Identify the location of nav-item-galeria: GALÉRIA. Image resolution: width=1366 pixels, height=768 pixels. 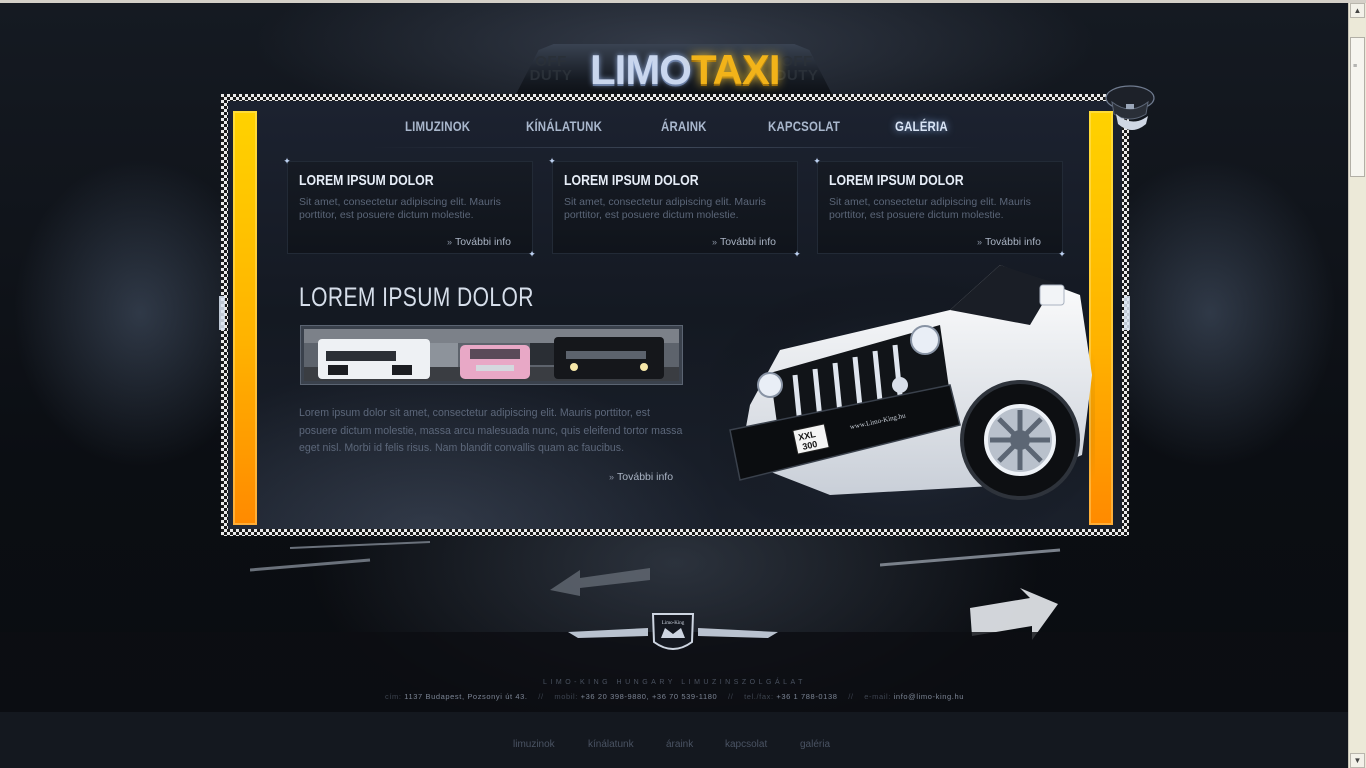
(921, 126).